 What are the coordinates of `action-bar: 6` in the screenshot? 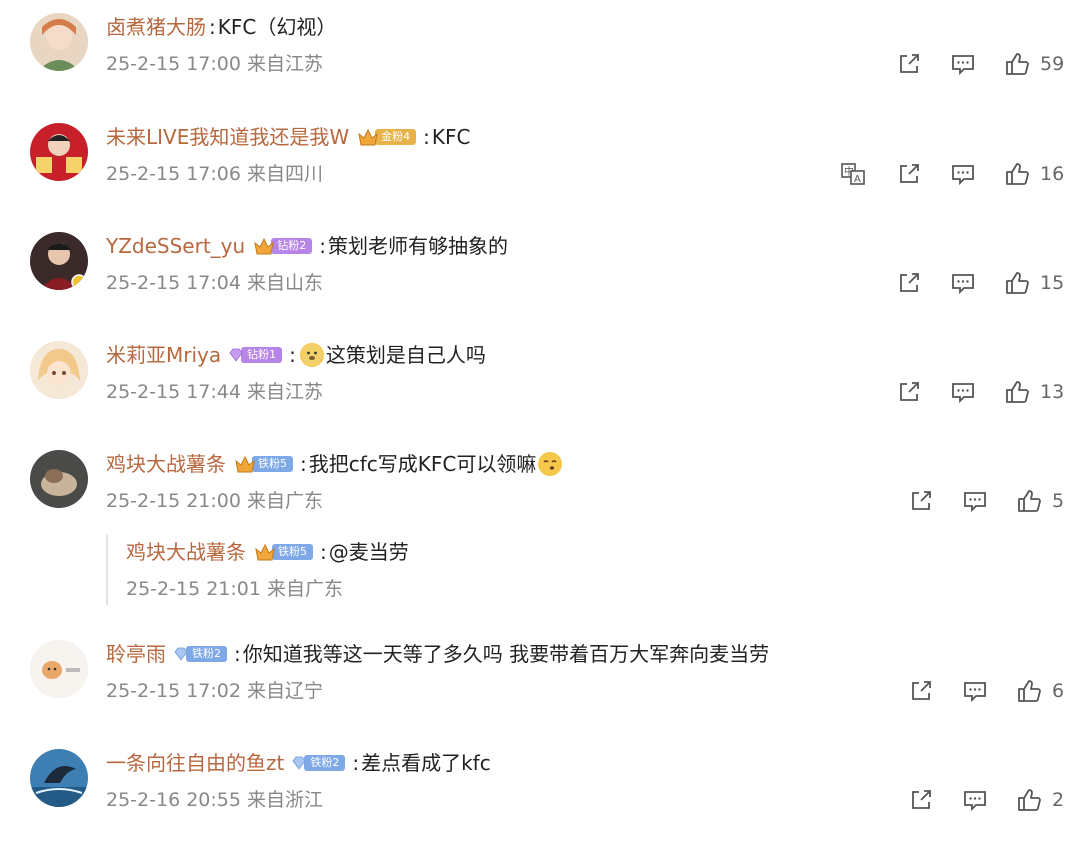 It's located at (986, 691).